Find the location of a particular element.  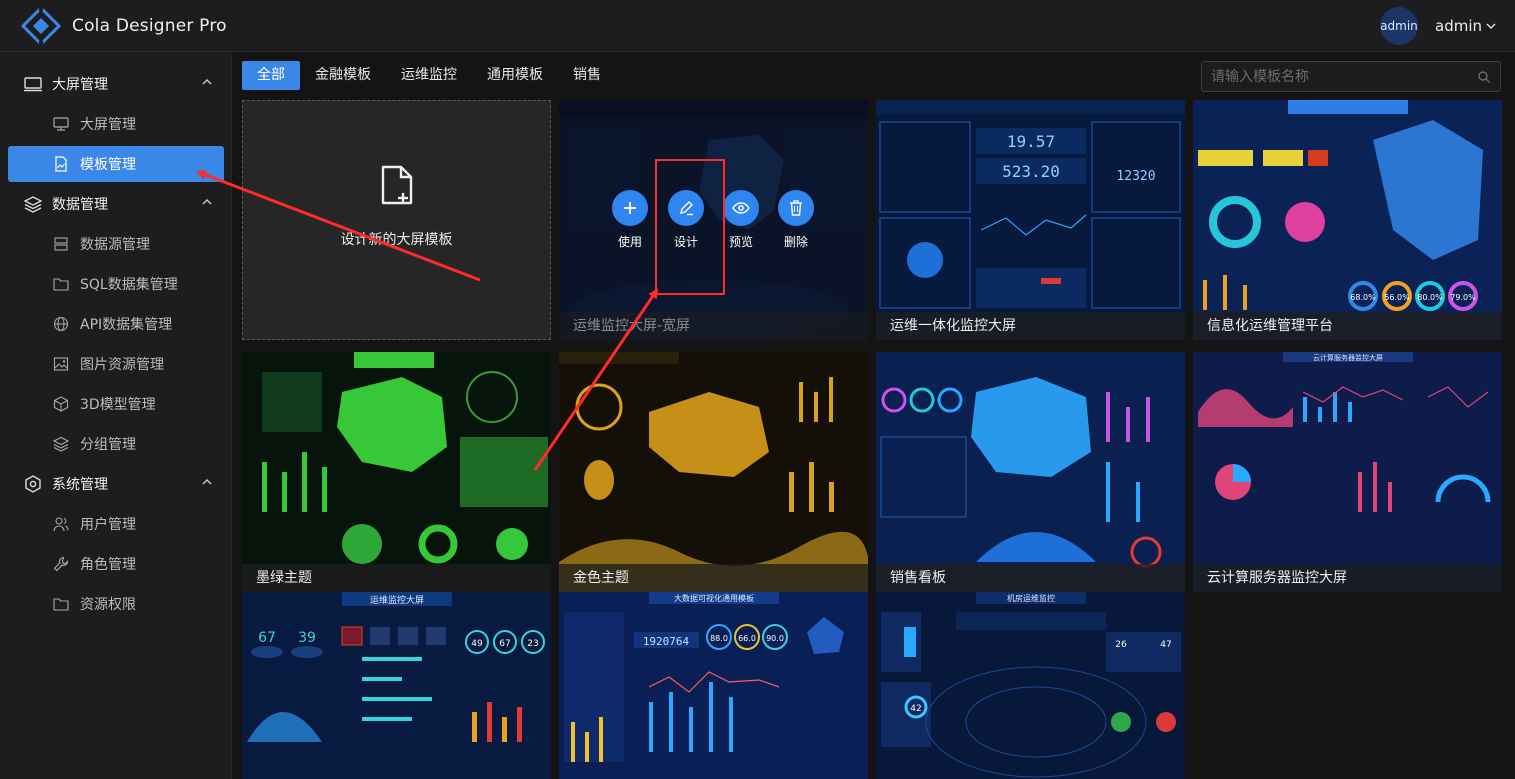

template-card: 运维监控大屏 67 39 49 67 23 is located at coordinates (396, 685).